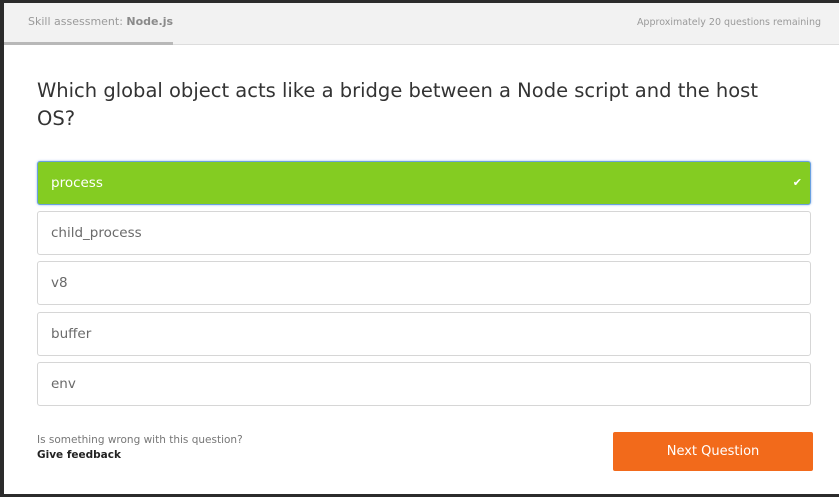 The image size is (839, 497). What do you see at coordinates (424, 233) in the screenshot?
I see `answer-option-2: child_process` at bounding box center [424, 233].